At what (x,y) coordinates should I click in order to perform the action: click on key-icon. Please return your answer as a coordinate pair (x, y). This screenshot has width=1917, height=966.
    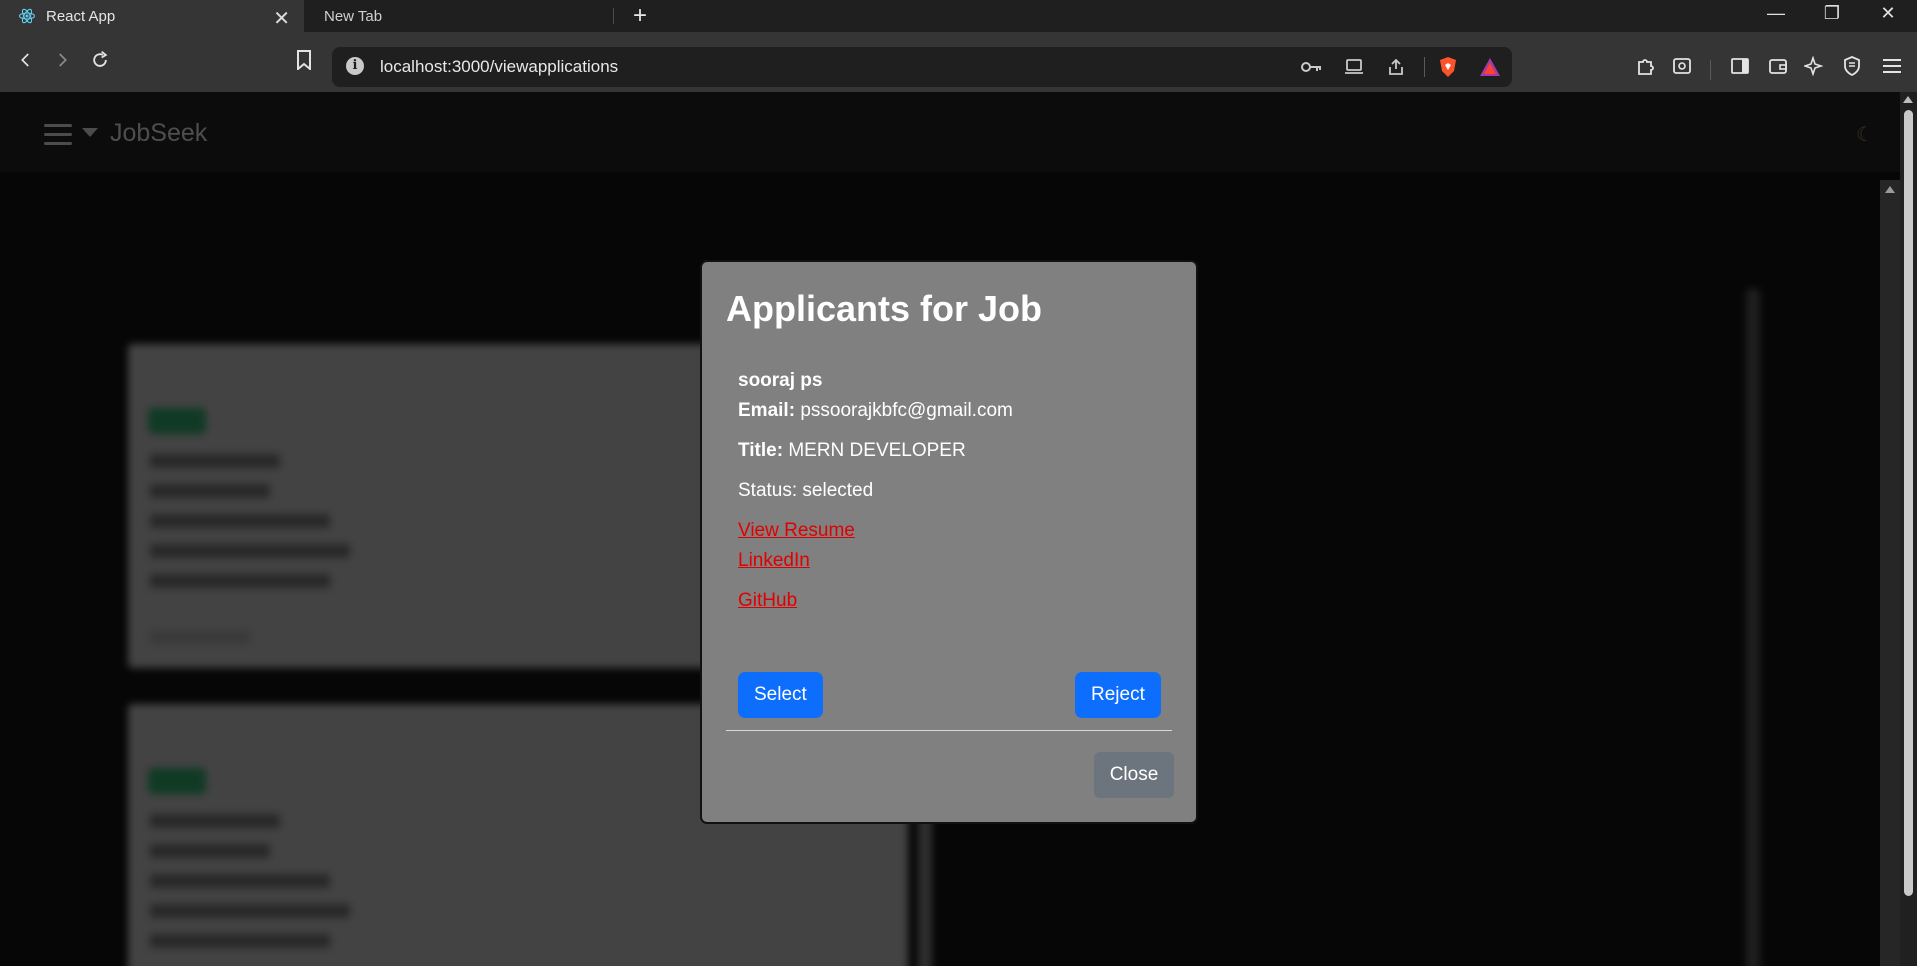
    Looking at the image, I should click on (1312, 67).